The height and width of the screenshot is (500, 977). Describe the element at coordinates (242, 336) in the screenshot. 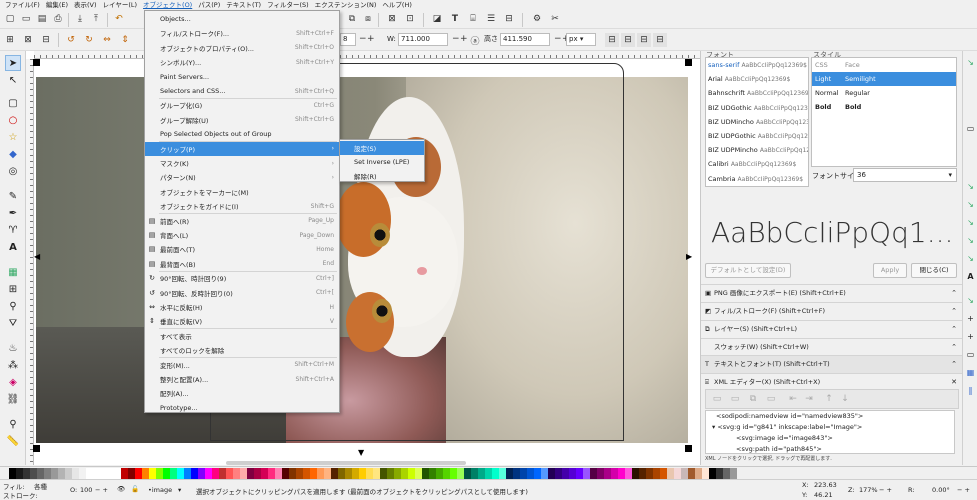

I see `object-menu-item: すべて表示` at that location.